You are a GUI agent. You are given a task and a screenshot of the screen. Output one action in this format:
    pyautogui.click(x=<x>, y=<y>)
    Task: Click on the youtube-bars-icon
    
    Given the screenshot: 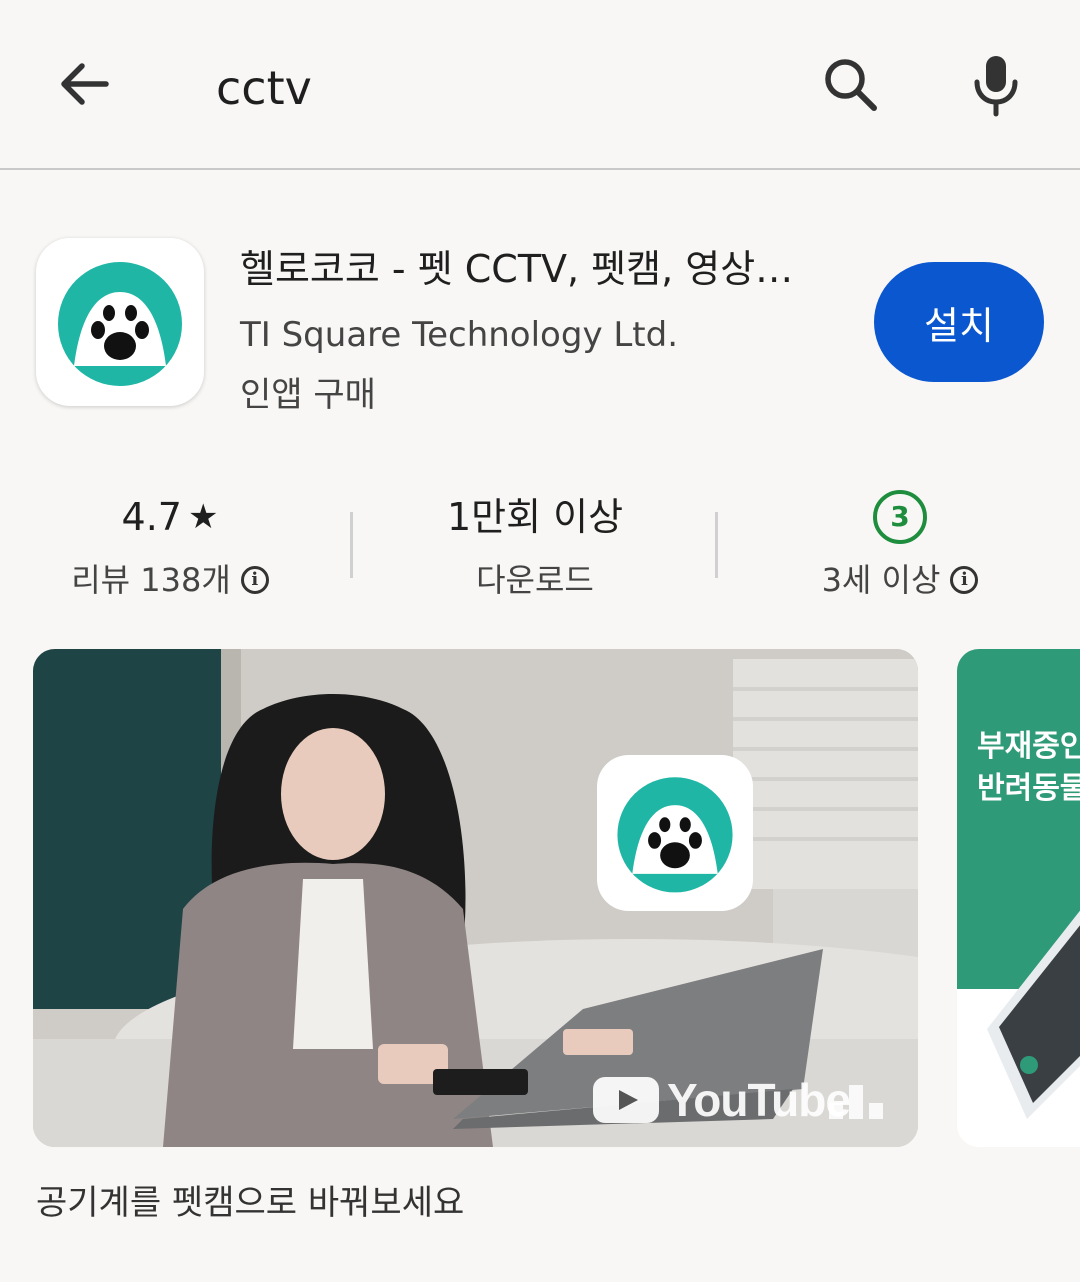 What is the action you would take?
    pyautogui.click(x=856, y=1102)
    